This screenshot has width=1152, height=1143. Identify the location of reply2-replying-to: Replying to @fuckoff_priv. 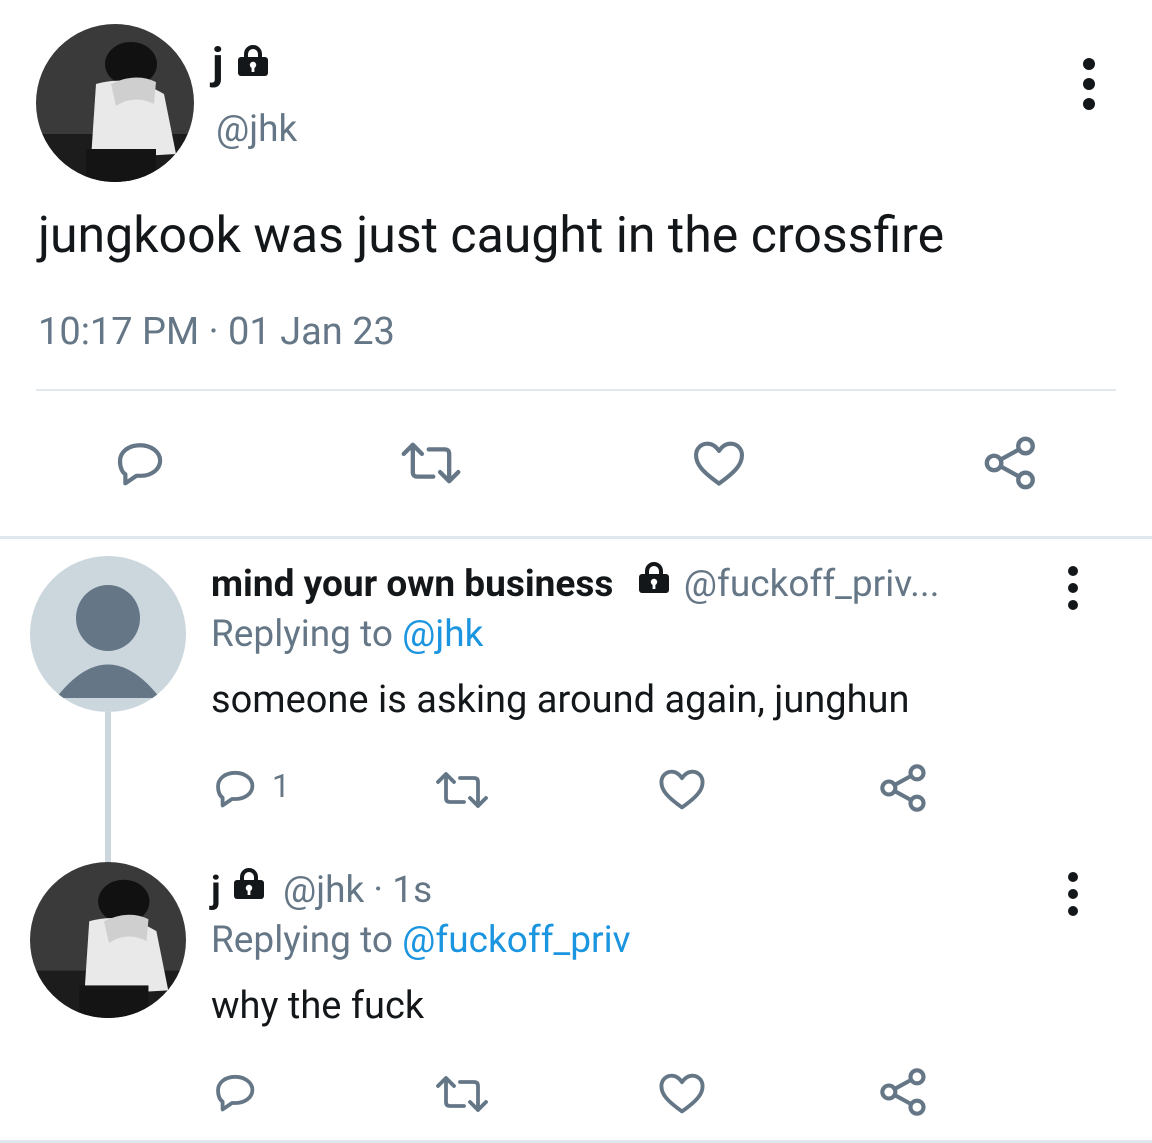
(420, 941).